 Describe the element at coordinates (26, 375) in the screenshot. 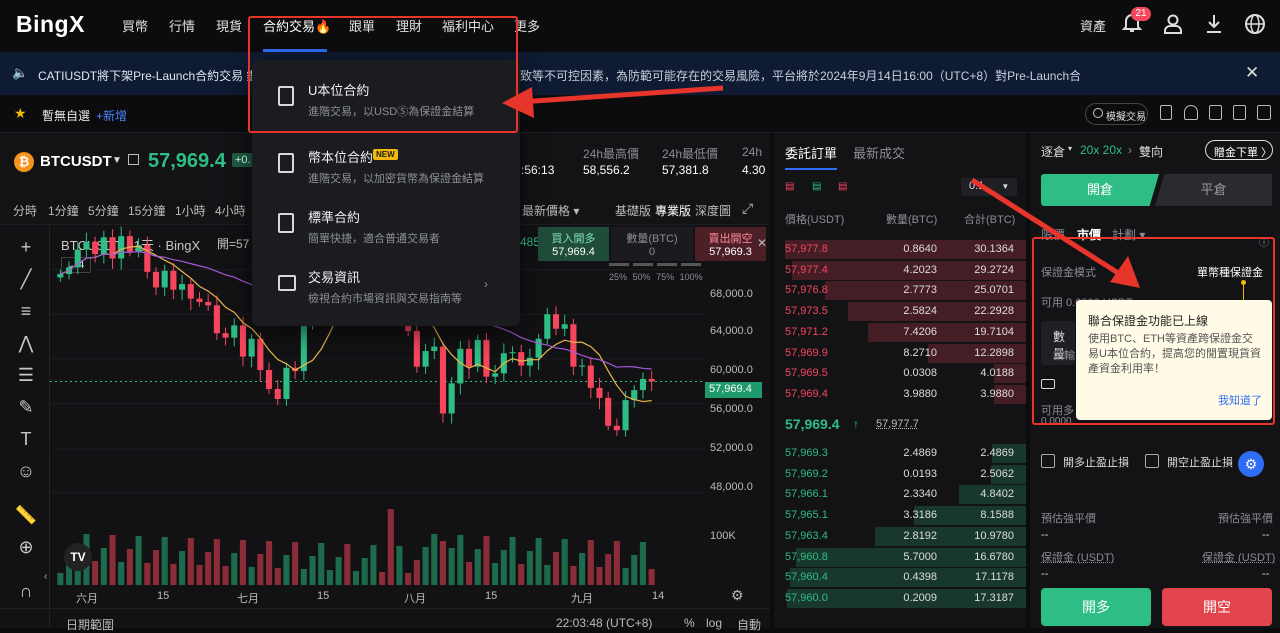

I see `fib-icon: ☰` at that location.